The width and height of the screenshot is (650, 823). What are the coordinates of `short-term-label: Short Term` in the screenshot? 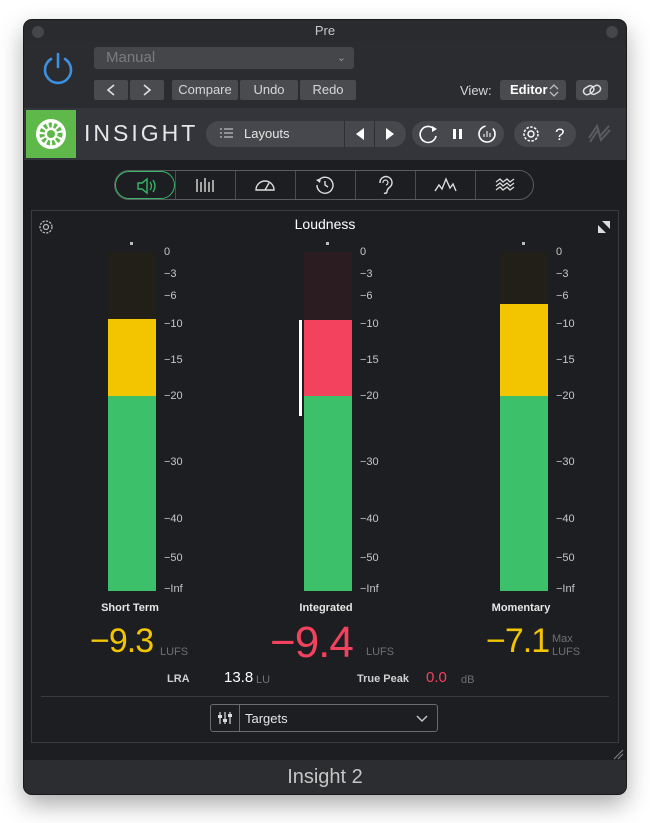 It's located at (130, 608).